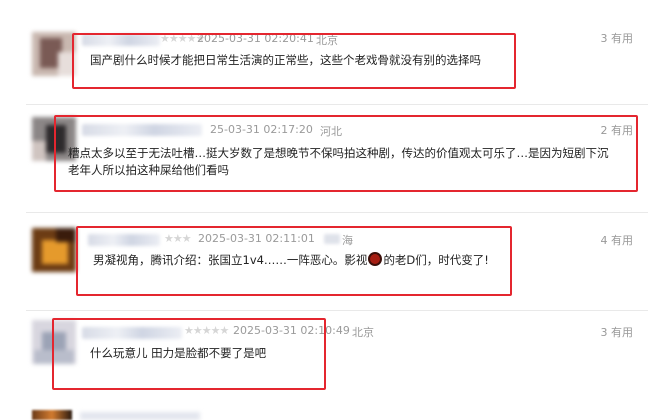  What do you see at coordinates (617, 332) in the screenshot?
I see `useful-count: 3 有用` at bounding box center [617, 332].